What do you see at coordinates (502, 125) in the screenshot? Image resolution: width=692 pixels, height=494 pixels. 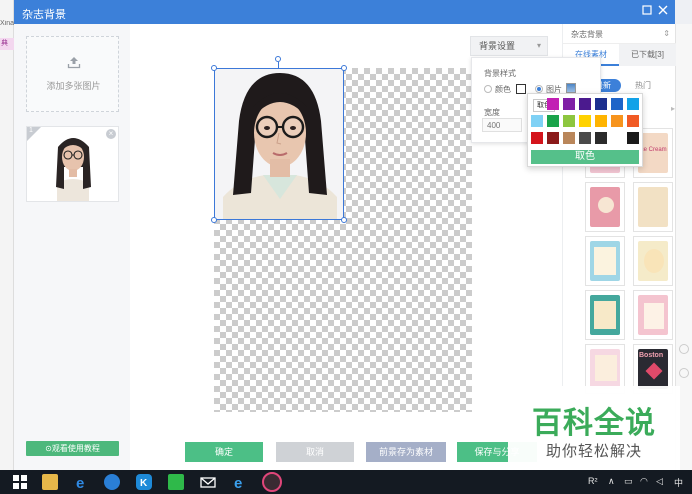 I see `width-input` at bounding box center [502, 125].